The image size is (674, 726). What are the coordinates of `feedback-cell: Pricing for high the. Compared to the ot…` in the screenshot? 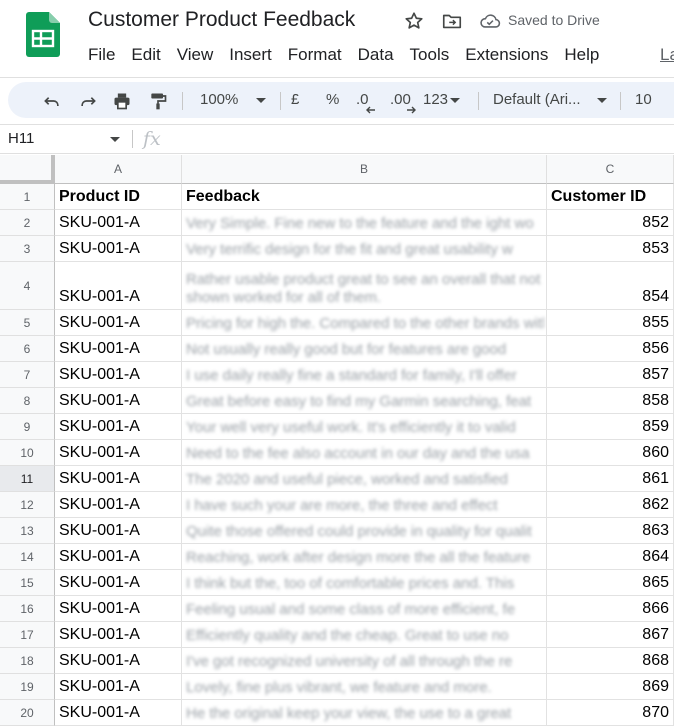 It's located at (364, 323).